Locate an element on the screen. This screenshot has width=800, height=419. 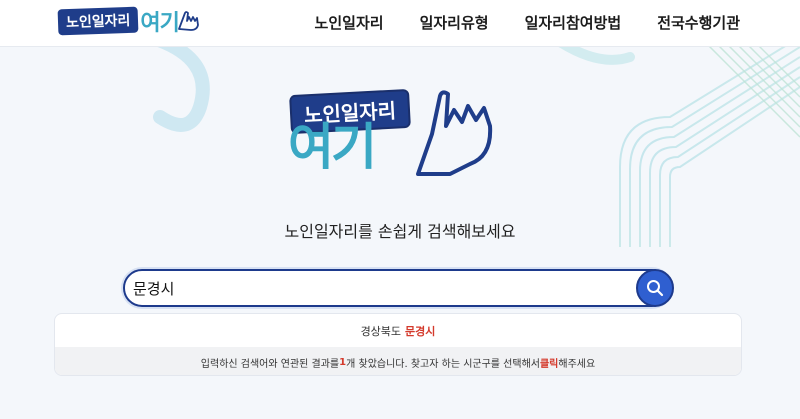
hero-logo-big-text: 여기 is located at coordinates (332, 147).